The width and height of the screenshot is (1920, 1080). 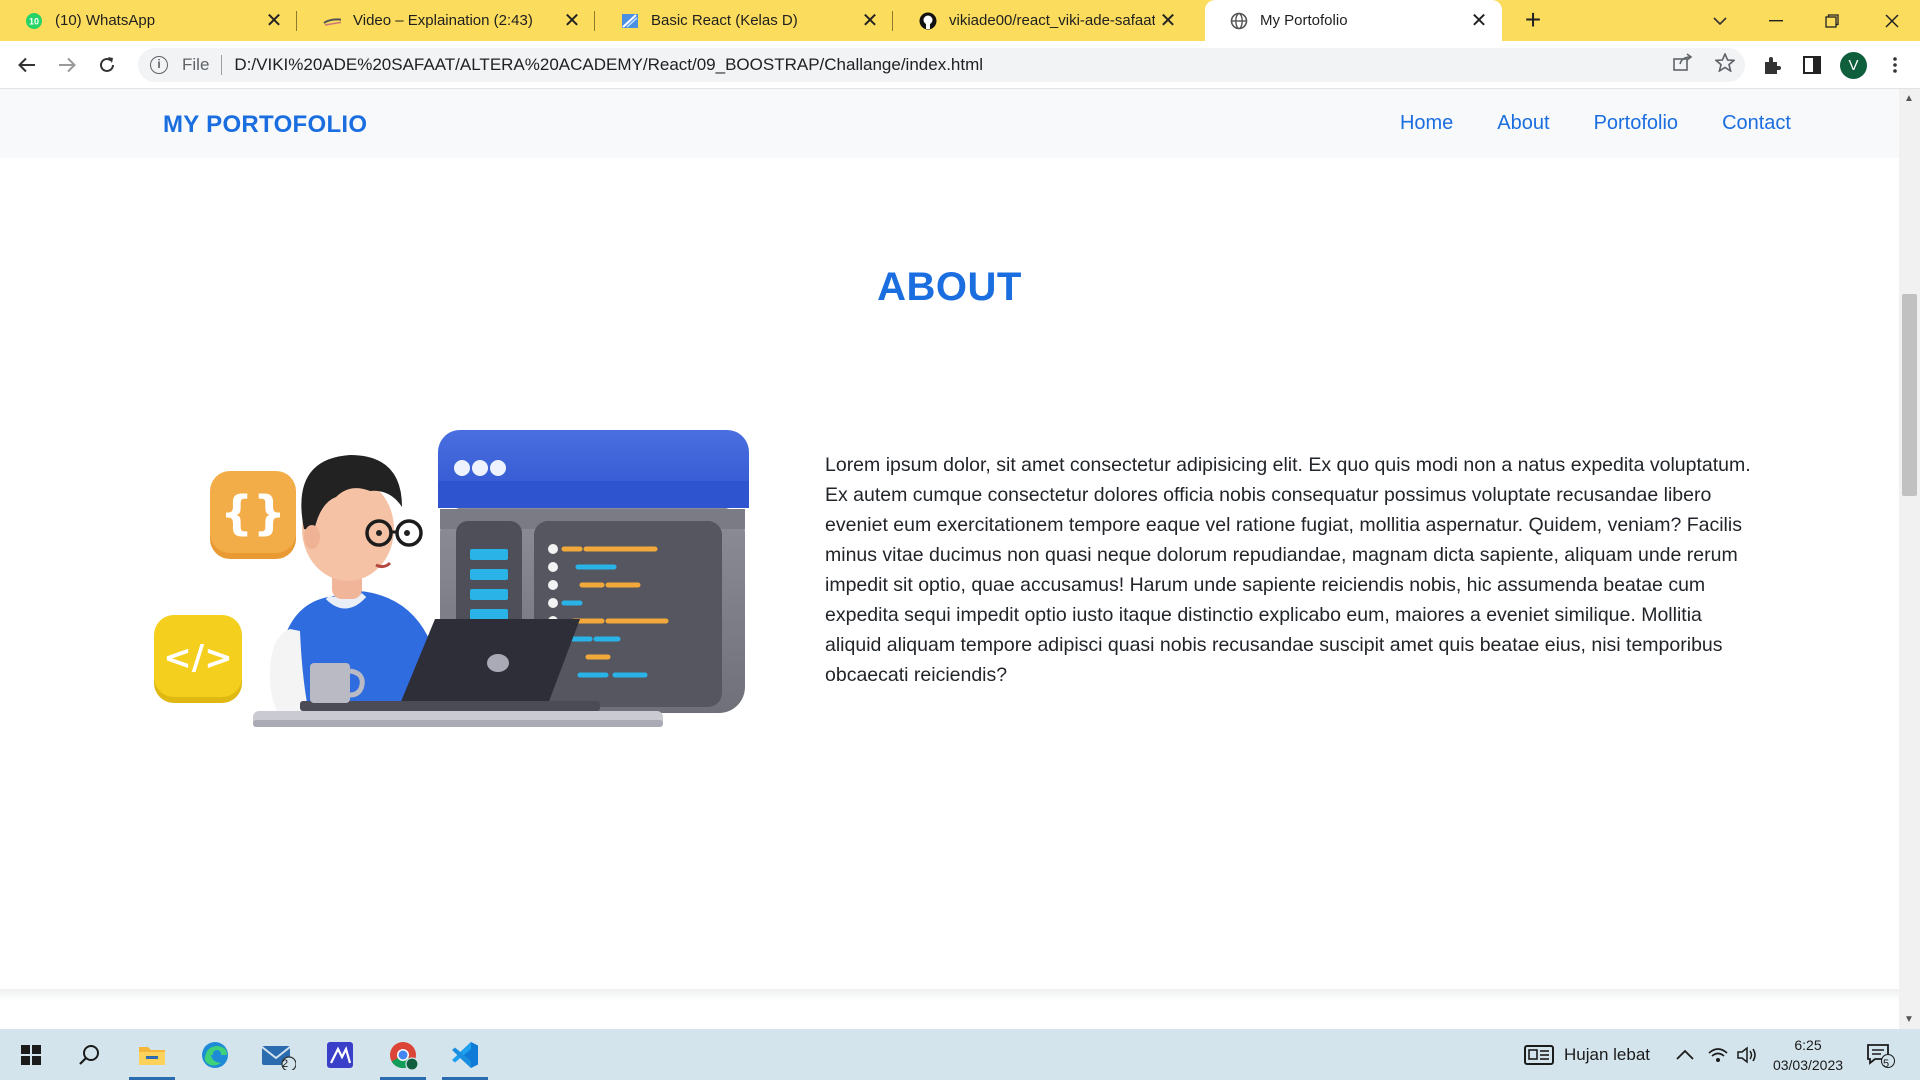 I want to click on forward-button, so click(x=67, y=65).